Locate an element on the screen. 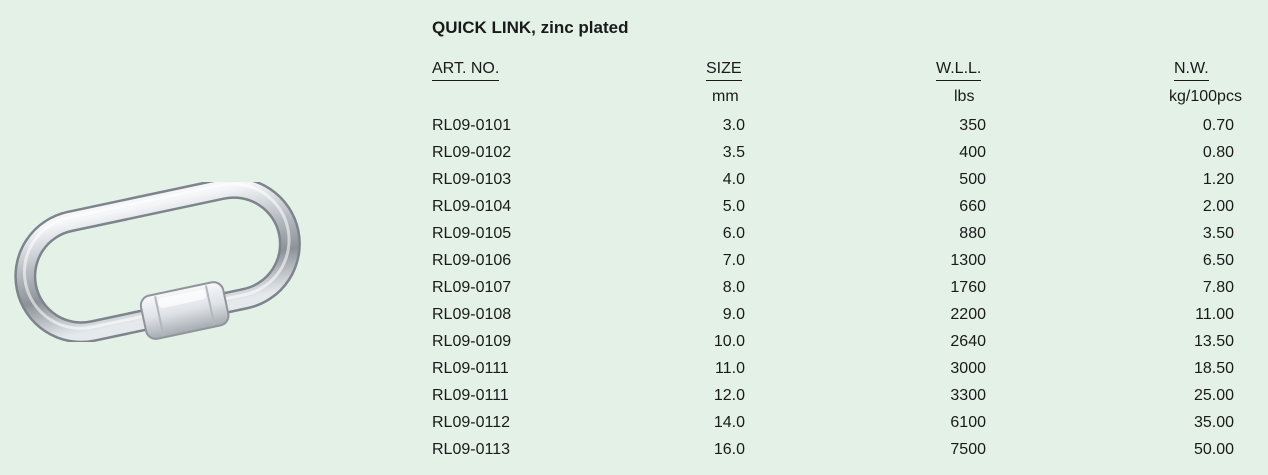 The height and width of the screenshot is (475, 1268). nw-cell: 0.80 is located at coordinates (1218, 152).